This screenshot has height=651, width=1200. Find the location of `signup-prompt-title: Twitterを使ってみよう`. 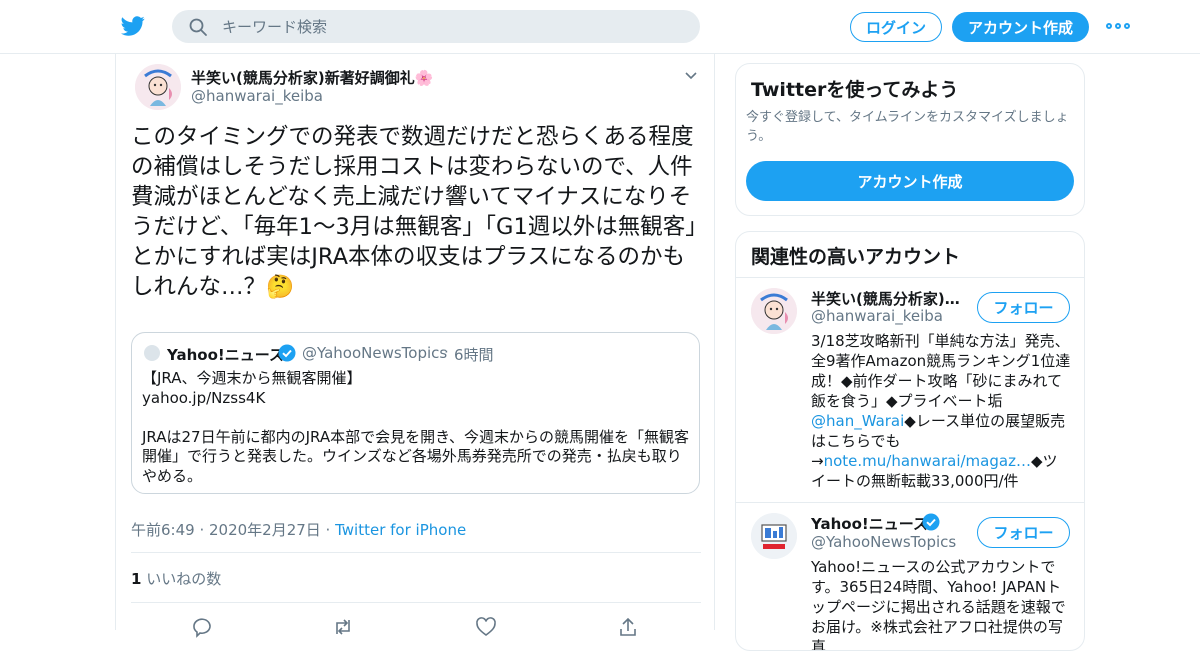

signup-prompt-title: Twitterを使ってみよう is located at coordinates (855, 90).